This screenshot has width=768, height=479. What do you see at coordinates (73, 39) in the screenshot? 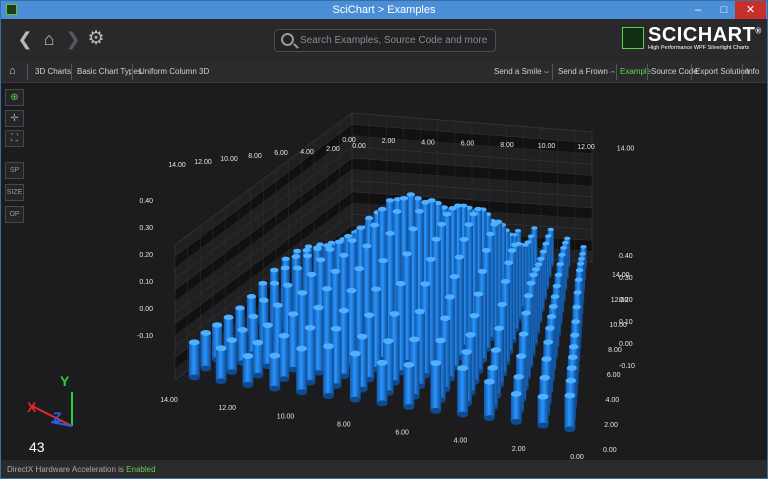
I see `forward-icon: ❯` at bounding box center [73, 39].